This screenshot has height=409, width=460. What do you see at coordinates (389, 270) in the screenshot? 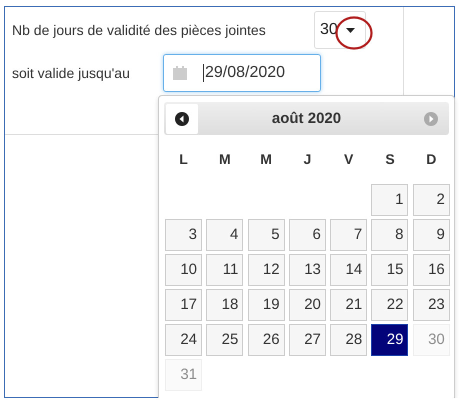
I see `day-cell: 15` at bounding box center [389, 270].